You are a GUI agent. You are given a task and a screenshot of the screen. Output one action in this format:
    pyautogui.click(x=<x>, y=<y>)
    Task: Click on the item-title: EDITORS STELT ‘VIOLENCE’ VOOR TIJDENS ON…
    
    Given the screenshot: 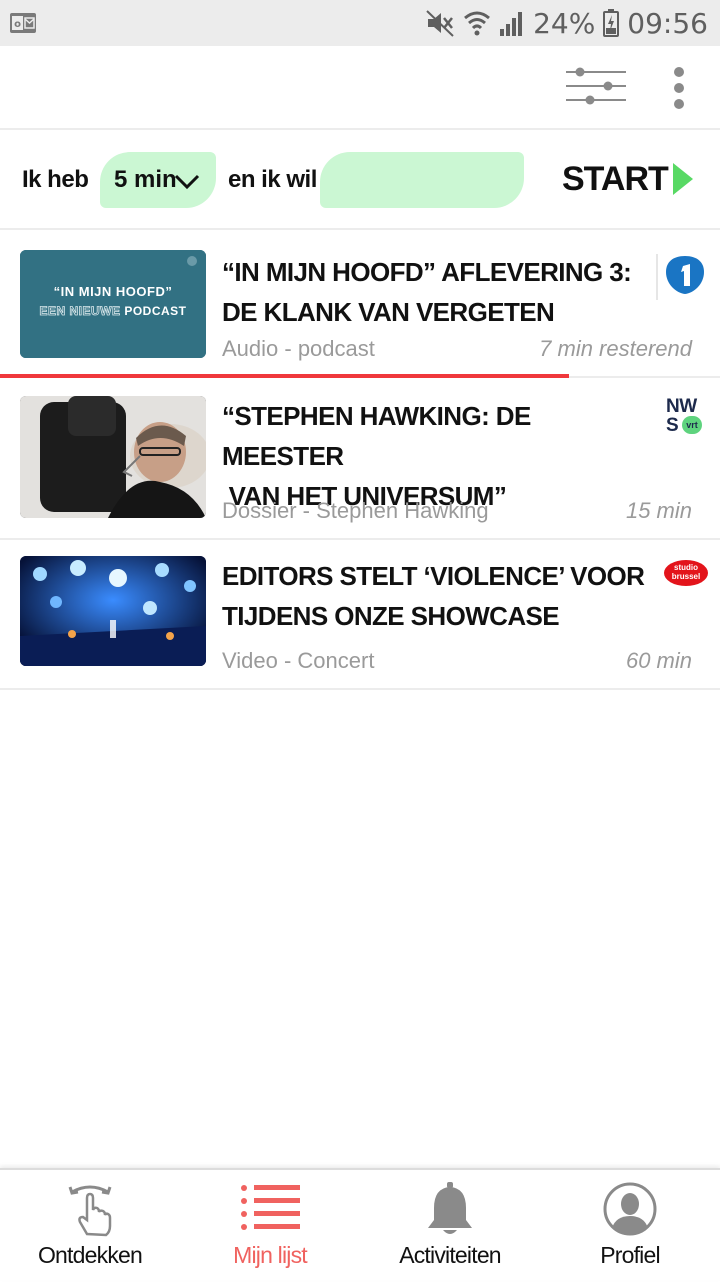 What is the action you would take?
    pyautogui.click(x=433, y=596)
    